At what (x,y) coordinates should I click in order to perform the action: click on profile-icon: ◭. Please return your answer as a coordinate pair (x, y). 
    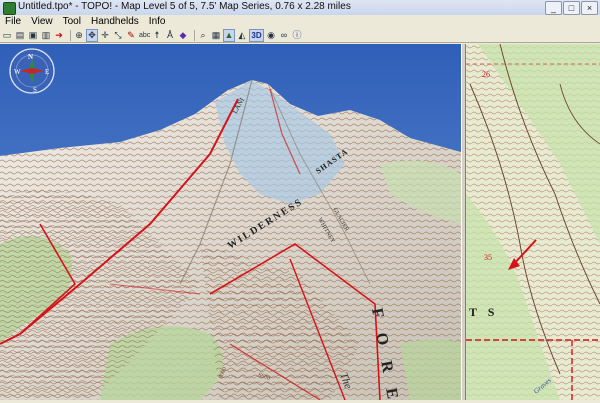
    Looking at the image, I should click on (242, 35).